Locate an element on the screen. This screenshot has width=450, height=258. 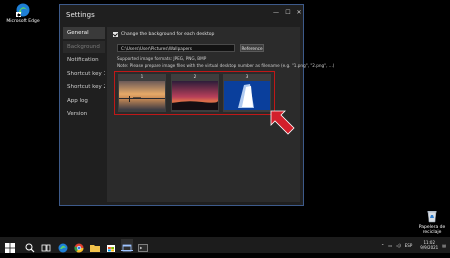
clock: 11:02 9/9/2021 is located at coordinates (427, 245).